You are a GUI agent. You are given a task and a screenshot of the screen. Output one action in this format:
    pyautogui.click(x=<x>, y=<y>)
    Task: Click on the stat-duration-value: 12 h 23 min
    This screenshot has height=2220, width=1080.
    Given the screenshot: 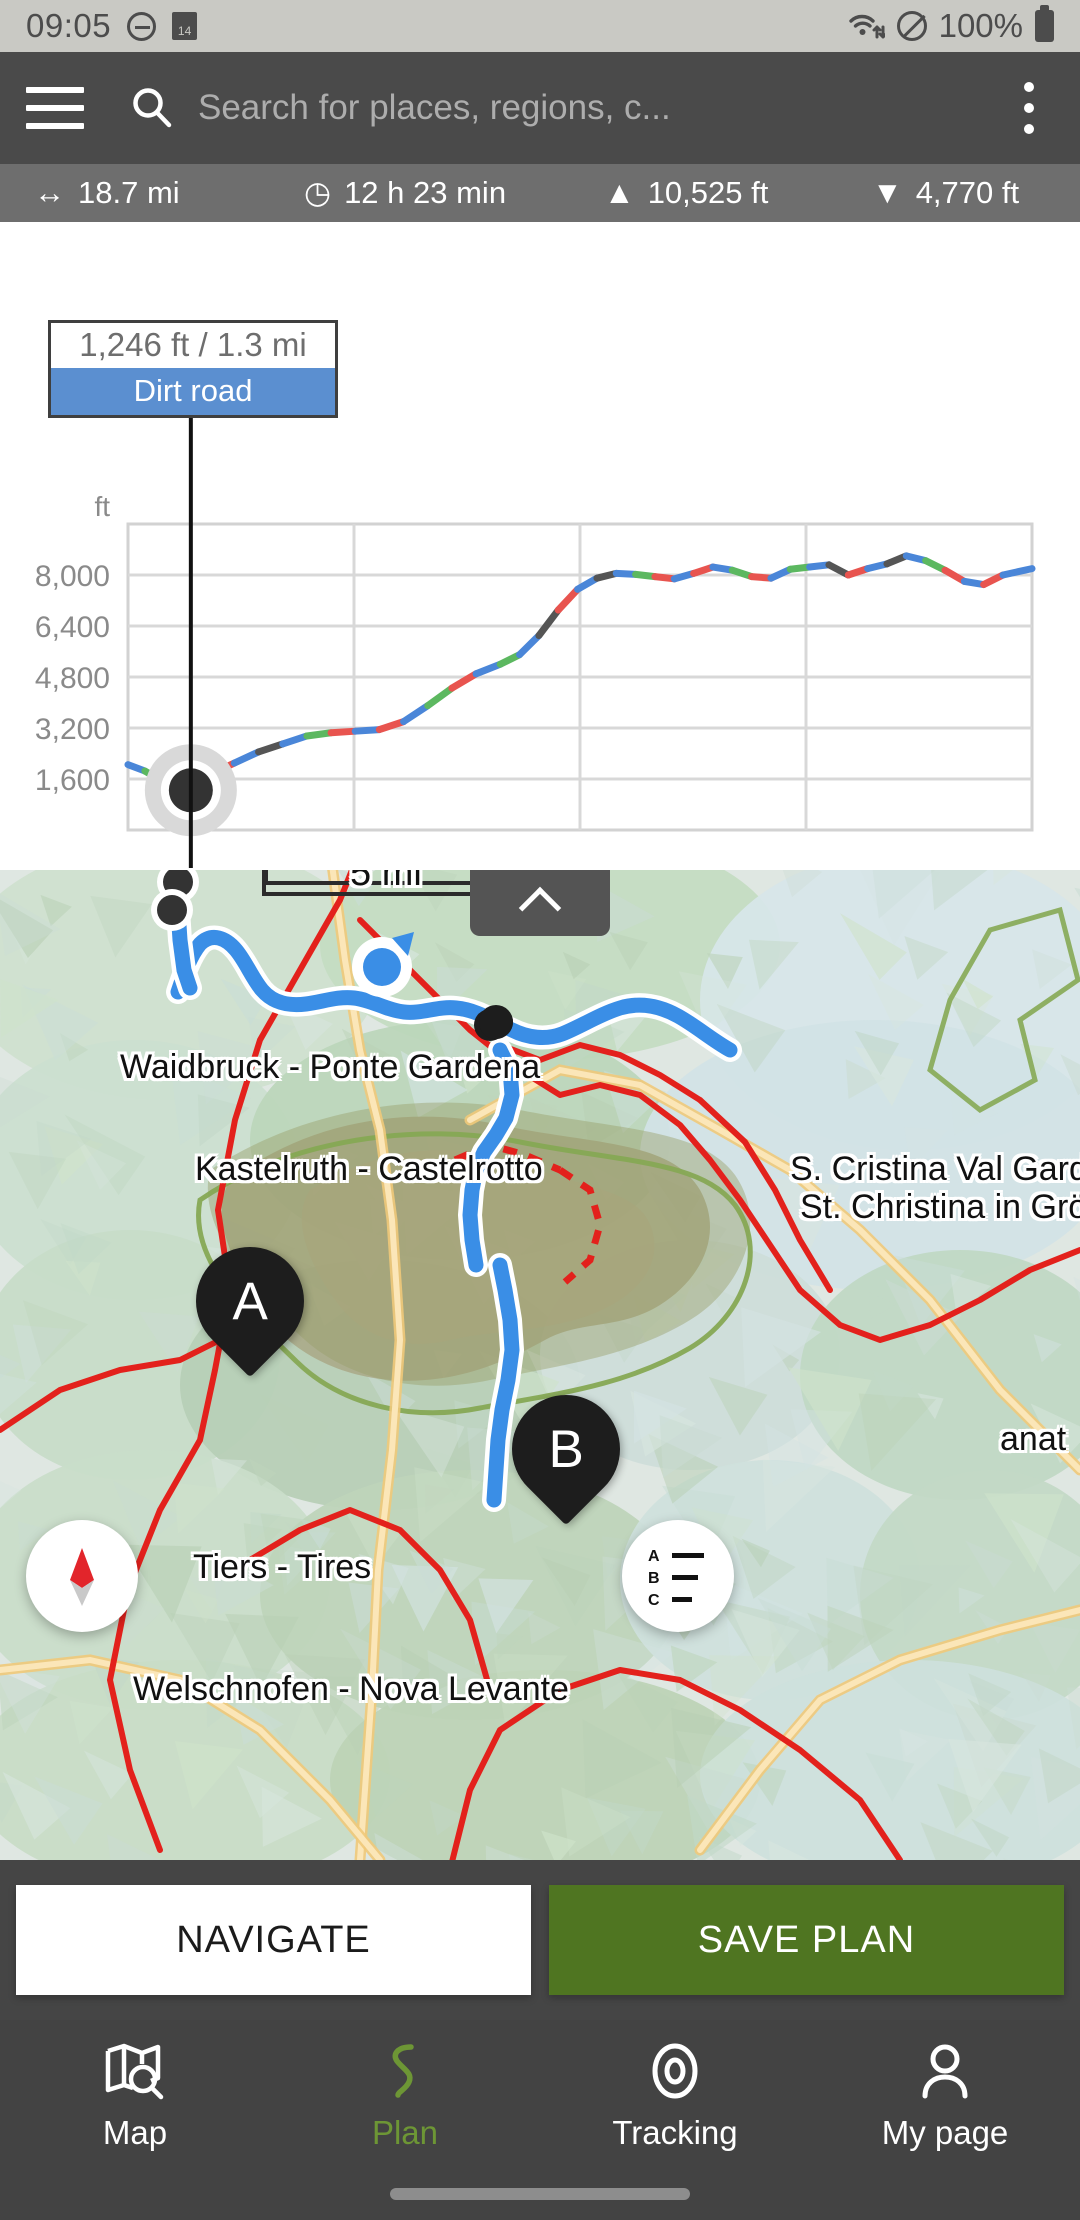 What is the action you would take?
    pyautogui.click(x=425, y=192)
    